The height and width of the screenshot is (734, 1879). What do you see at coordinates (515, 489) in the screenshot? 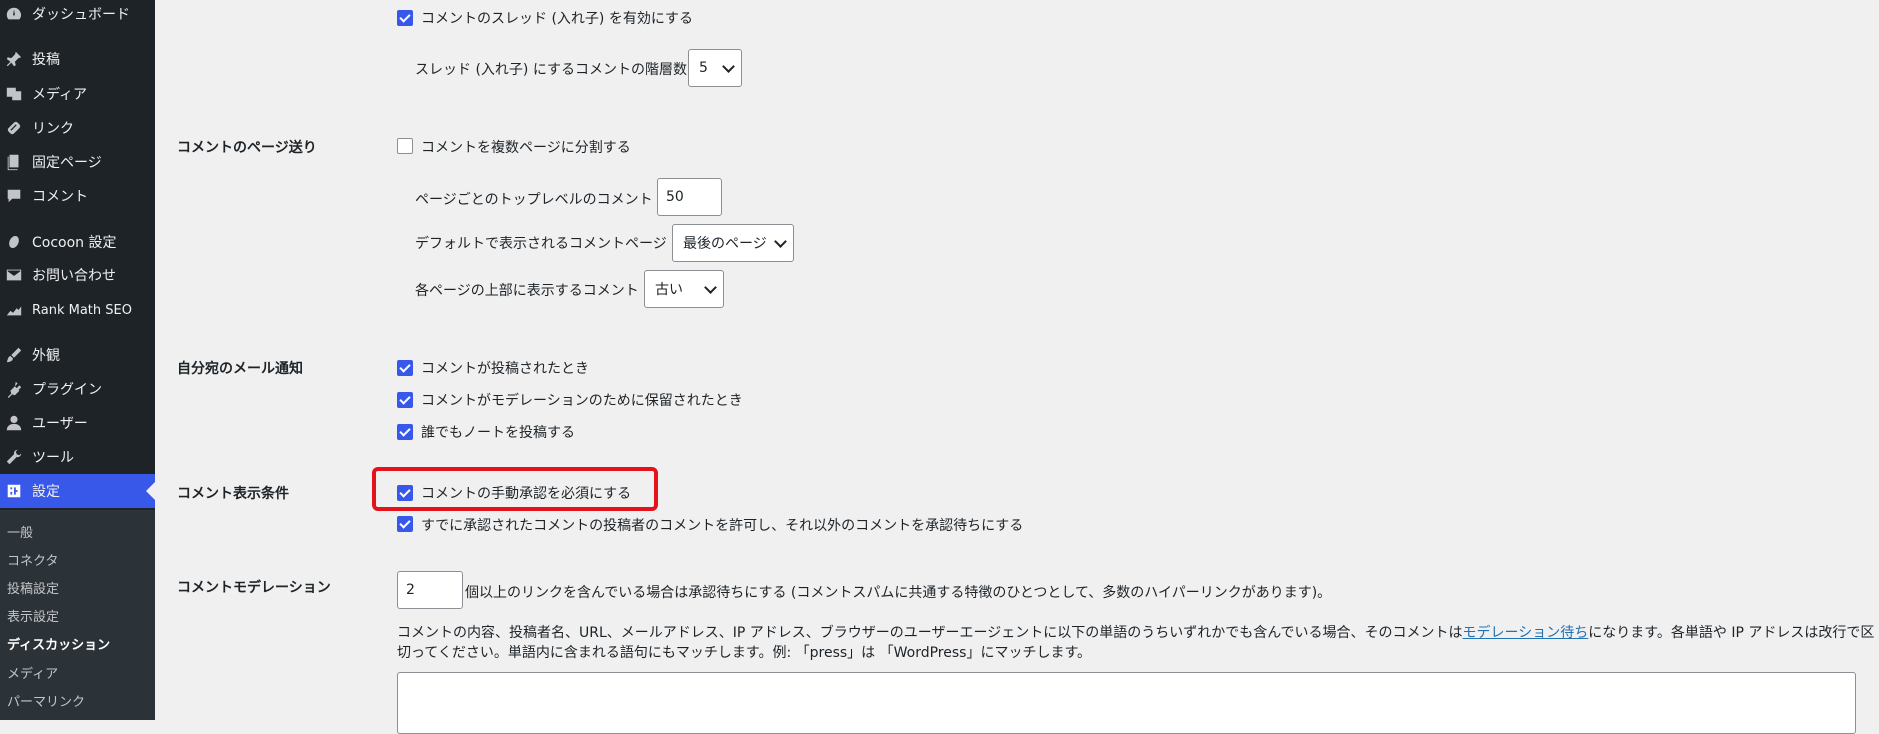
I see `highlight-box` at bounding box center [515, 489].